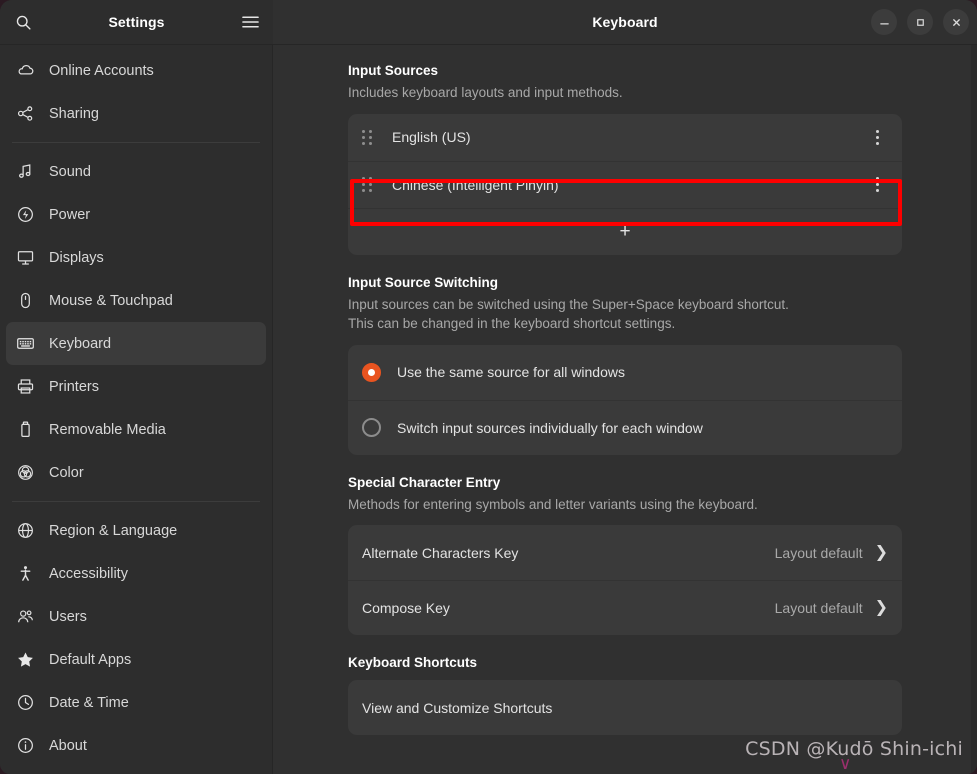  Describe the element at coordinates (70, 171) in the screenshot. I see `sidebar-item-label: Sound` at that location.